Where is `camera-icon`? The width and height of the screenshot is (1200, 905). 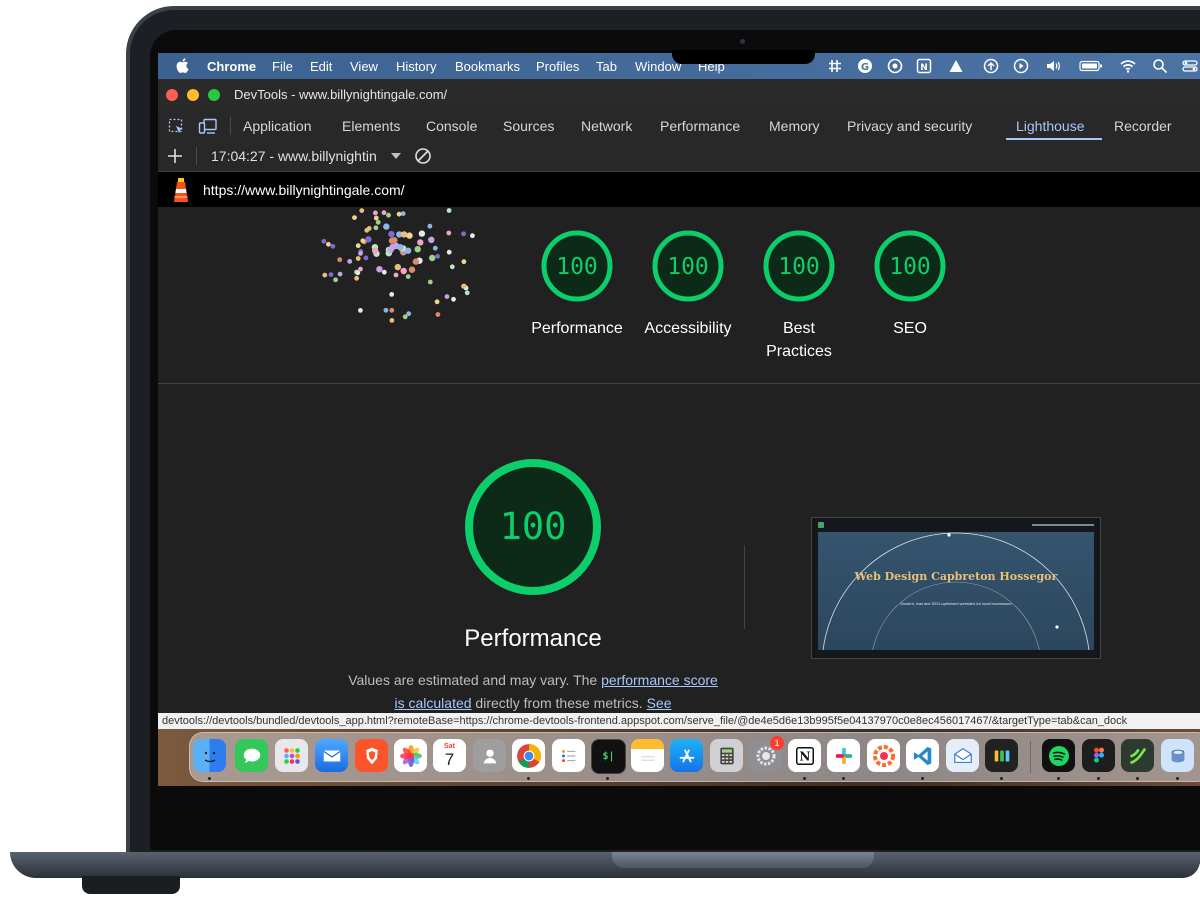 camera-icon is located at coordinates (742, 41).